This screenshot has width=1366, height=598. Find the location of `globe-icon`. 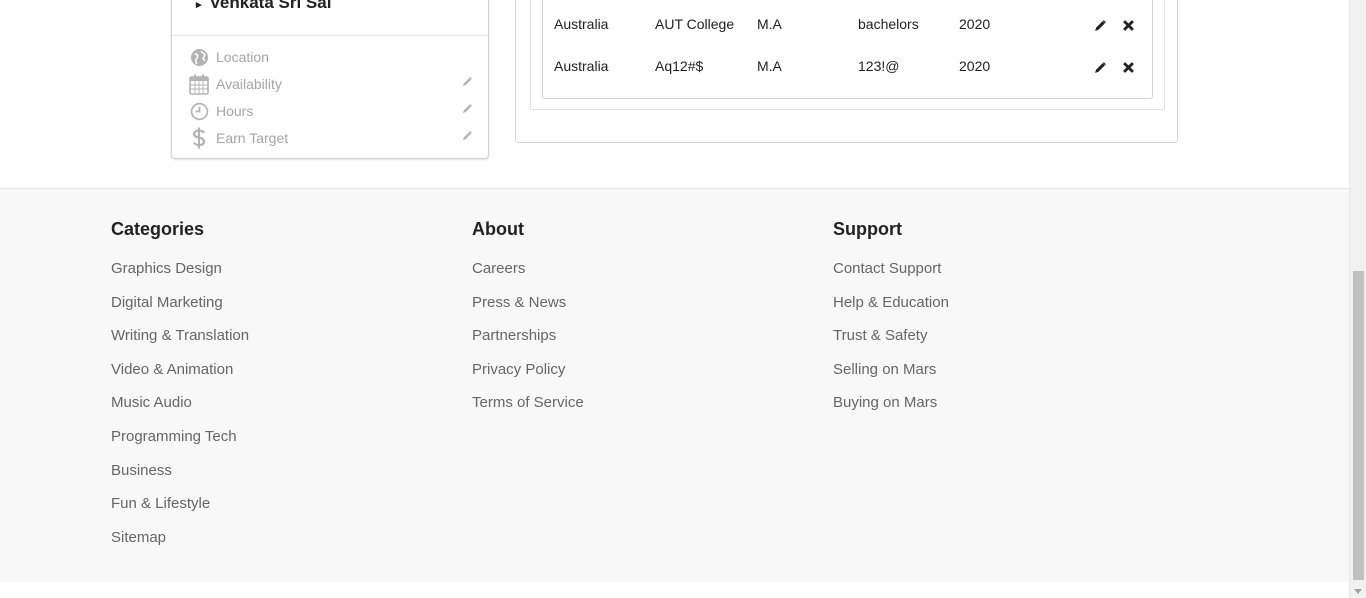

globe-icon is located at coordinates (199, 57).